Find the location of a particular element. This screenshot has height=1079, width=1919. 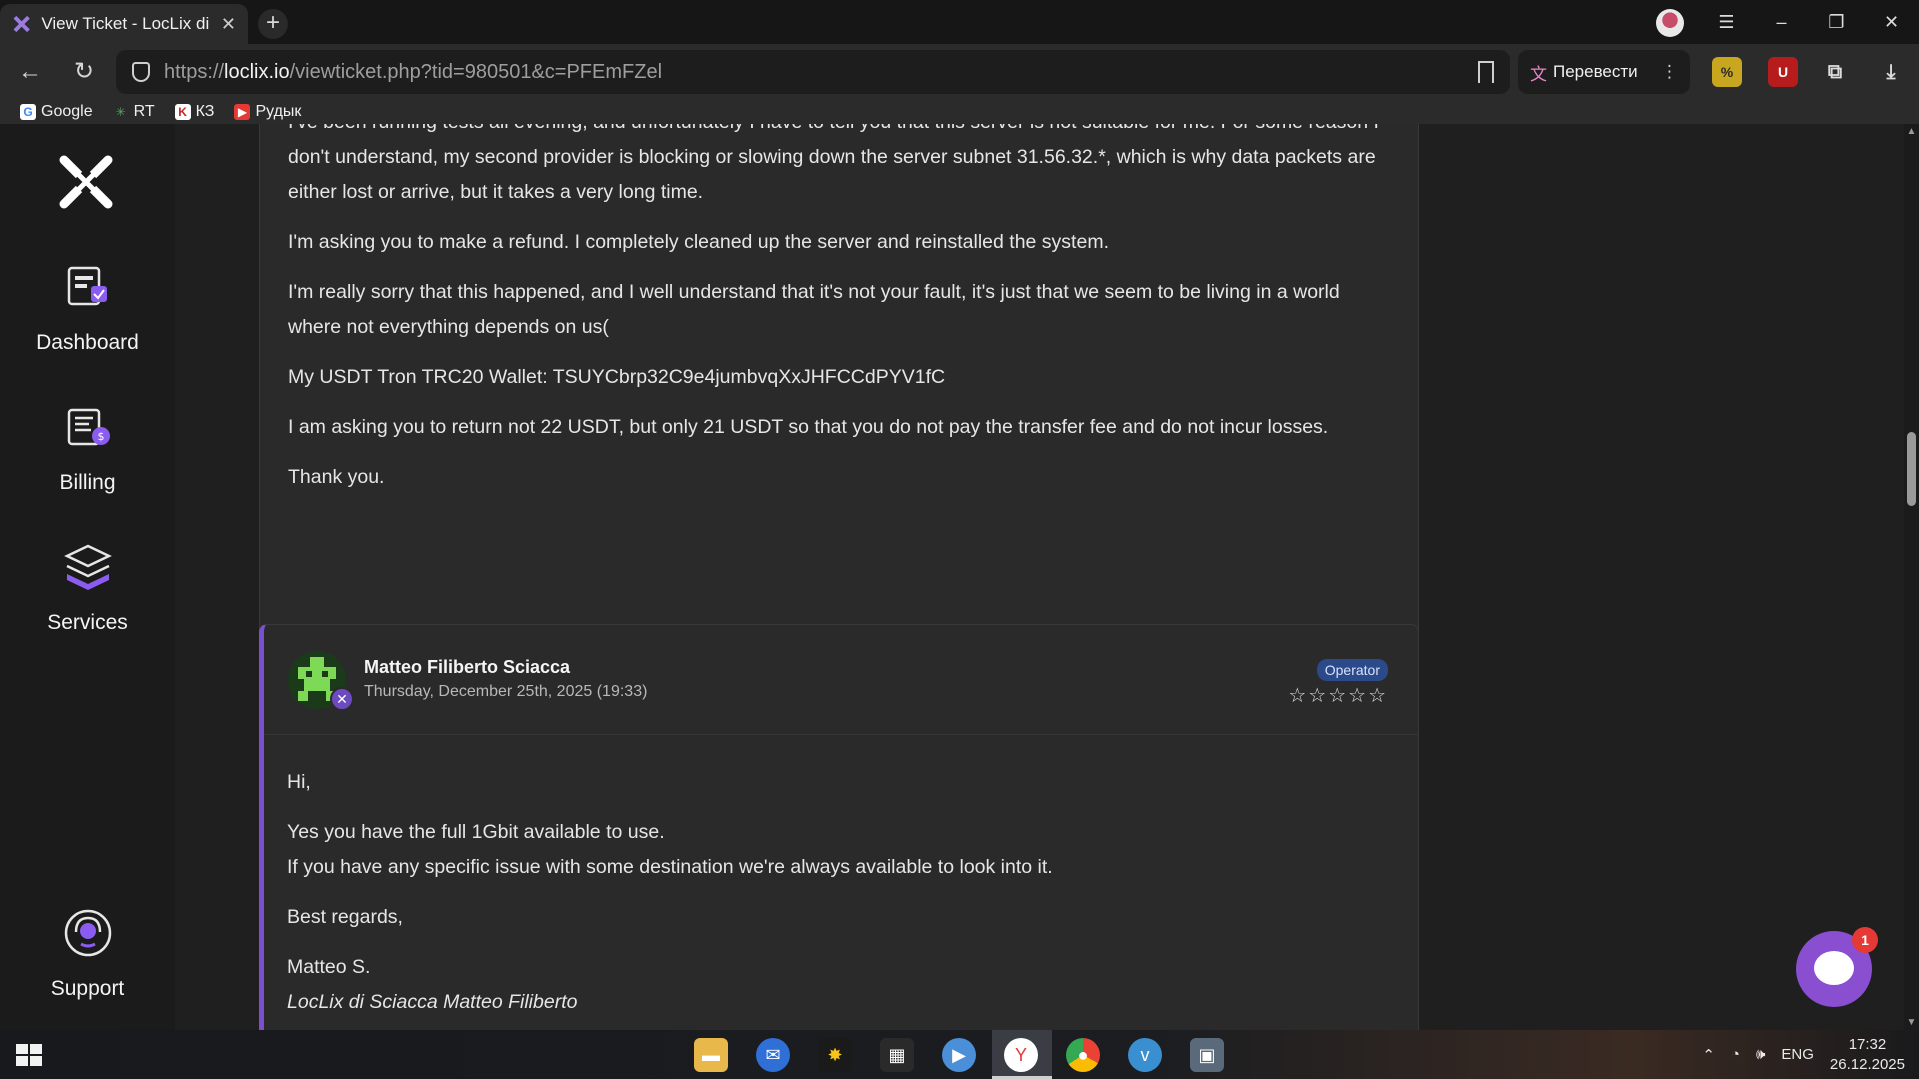

sidebar-item-services: Services is located at coordinates (87, 587).